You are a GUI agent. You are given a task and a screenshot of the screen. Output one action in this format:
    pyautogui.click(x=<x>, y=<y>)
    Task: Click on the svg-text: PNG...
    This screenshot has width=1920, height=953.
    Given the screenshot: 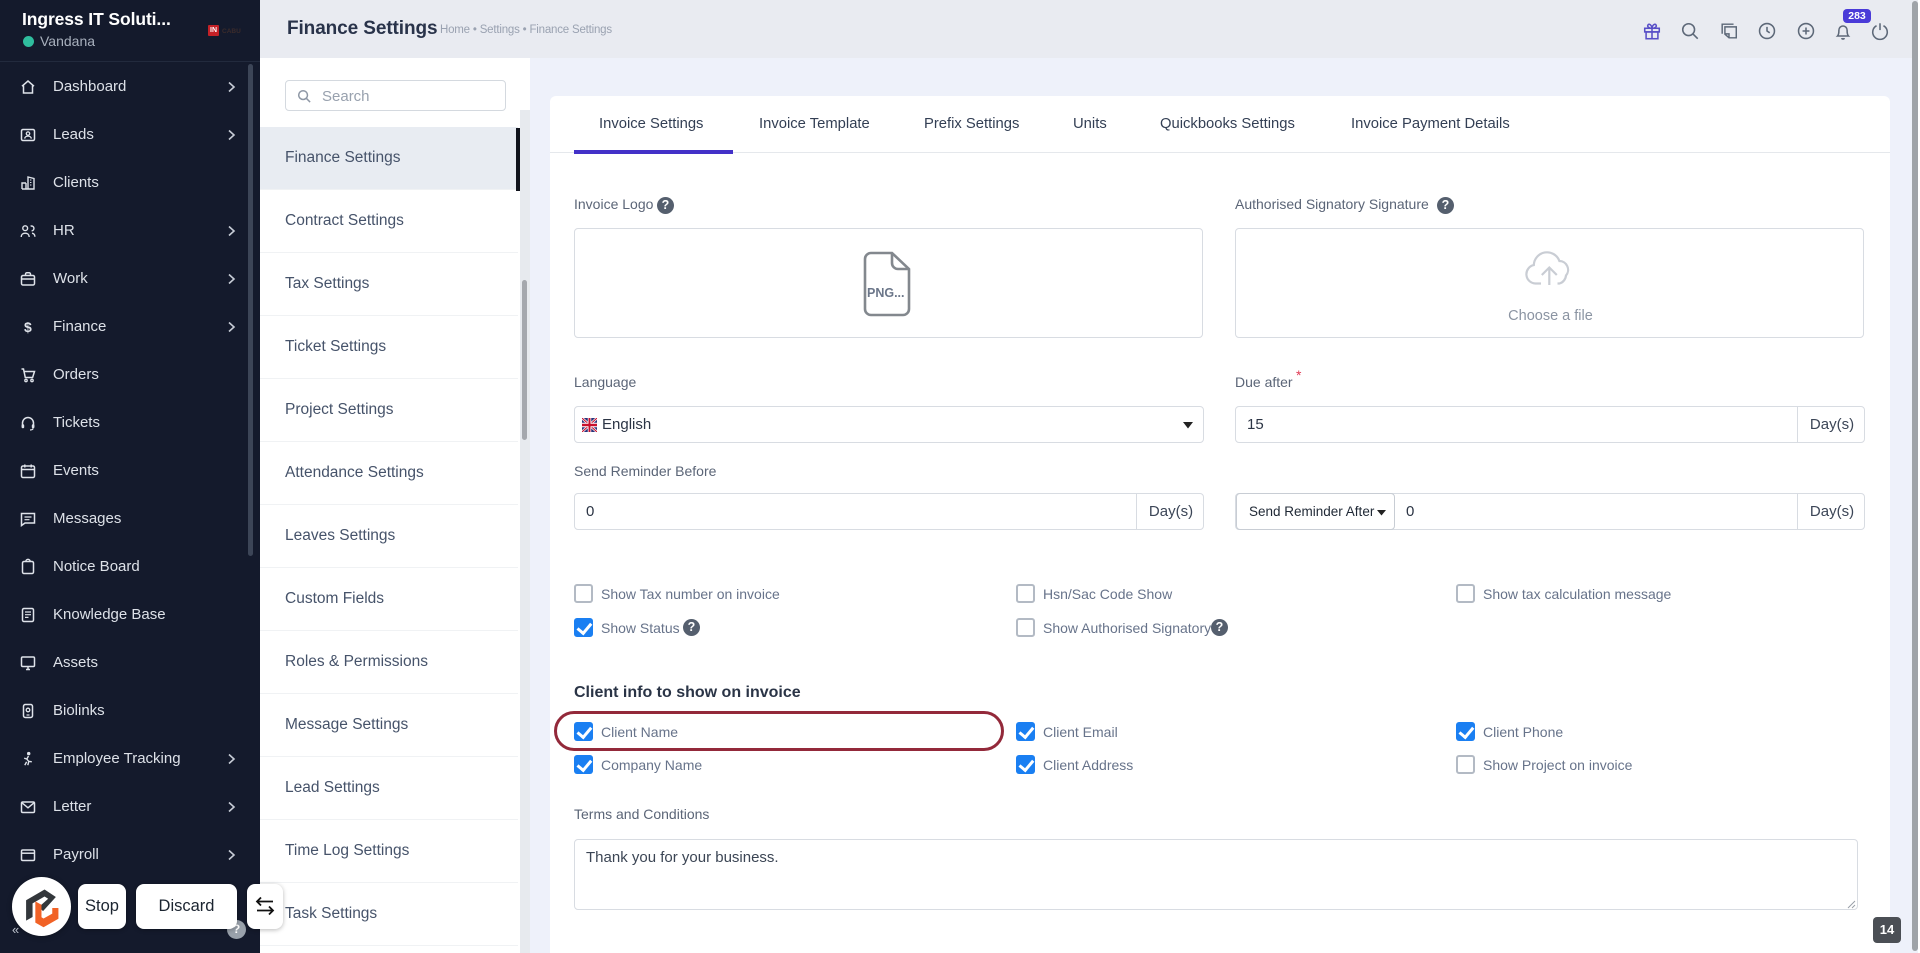 What is the action you would take?
    pyautogui.click(x=886, y=293)
    